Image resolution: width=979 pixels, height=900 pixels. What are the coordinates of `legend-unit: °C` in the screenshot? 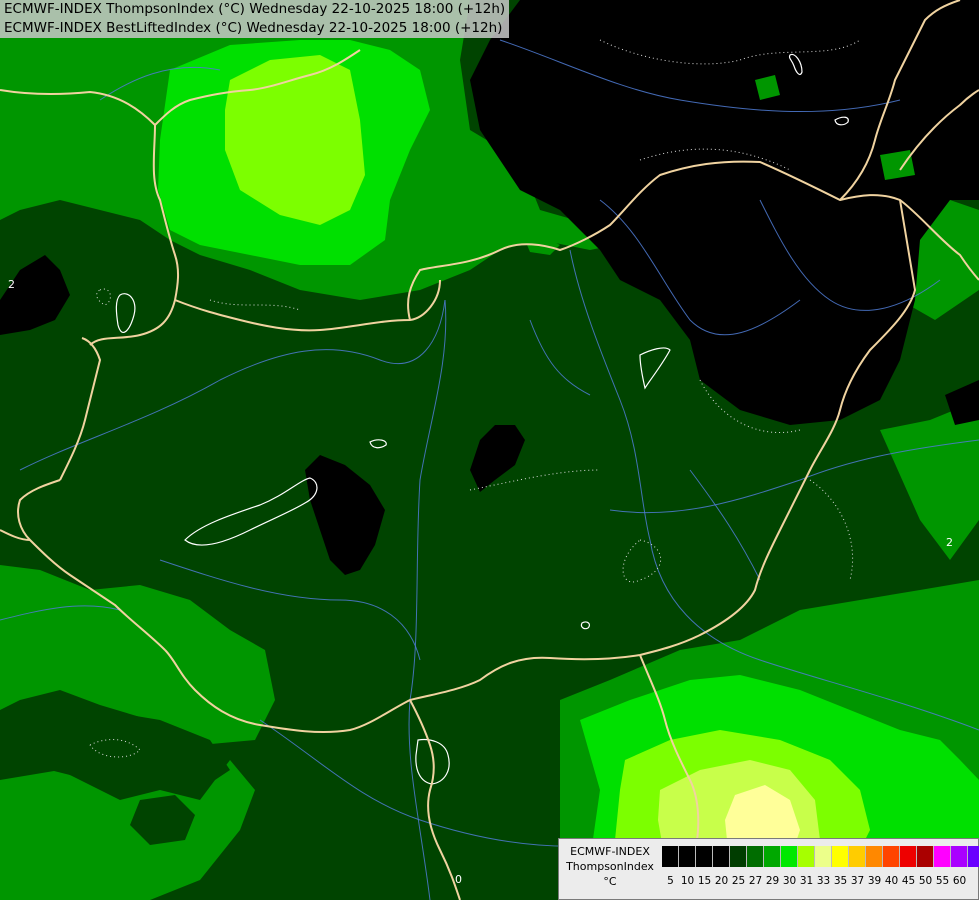 It's located at (610, 881).